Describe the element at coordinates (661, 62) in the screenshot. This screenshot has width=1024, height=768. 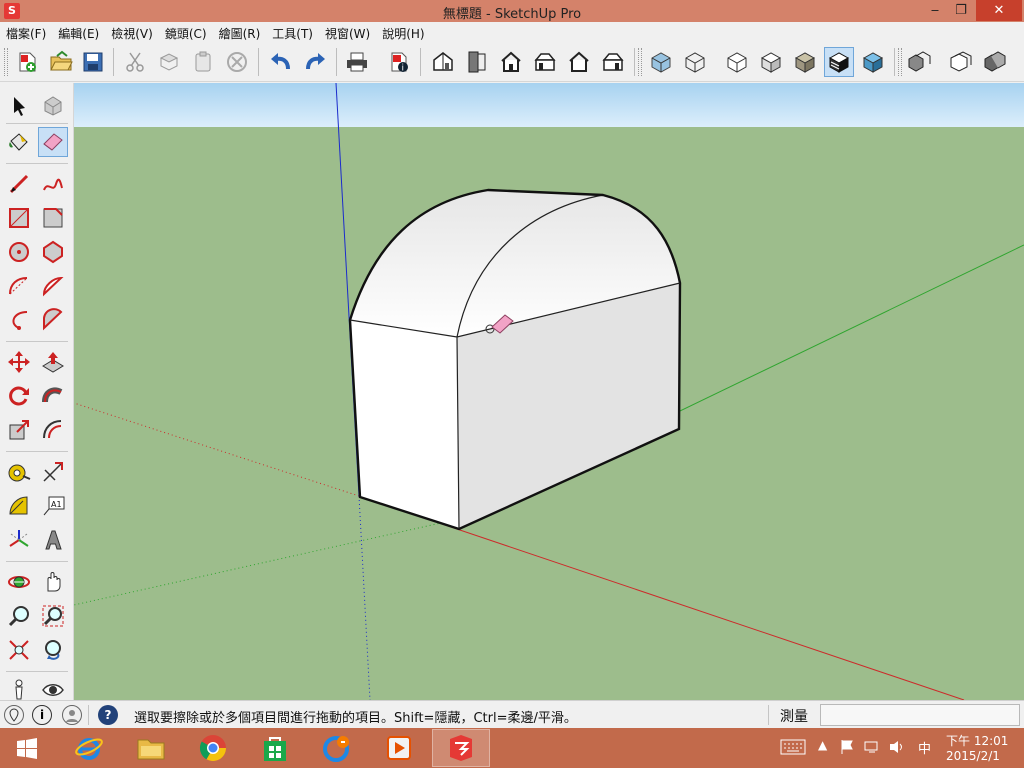
I see `xray-style-icon` at that location.